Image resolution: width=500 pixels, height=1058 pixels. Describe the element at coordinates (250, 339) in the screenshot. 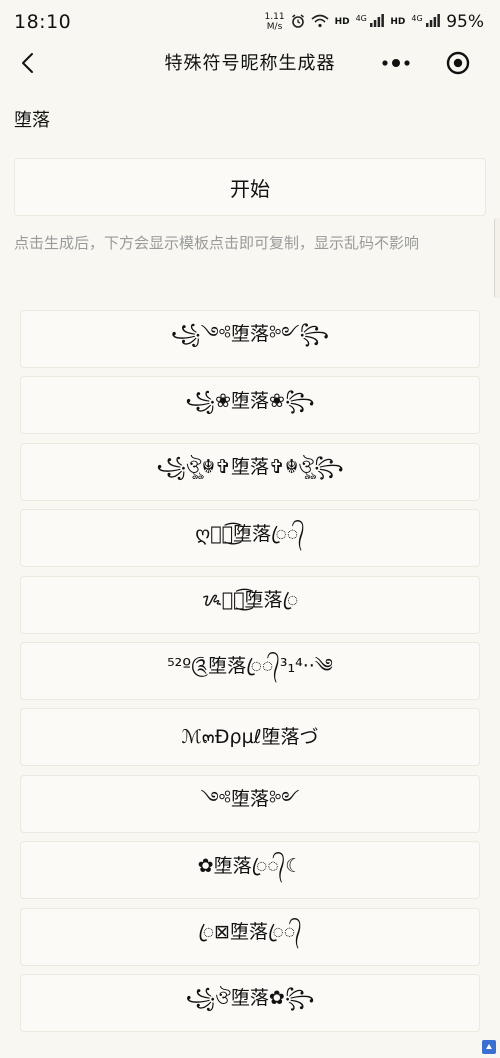

I see `result-item: ꧁༺堕落༻꧂` at that location.